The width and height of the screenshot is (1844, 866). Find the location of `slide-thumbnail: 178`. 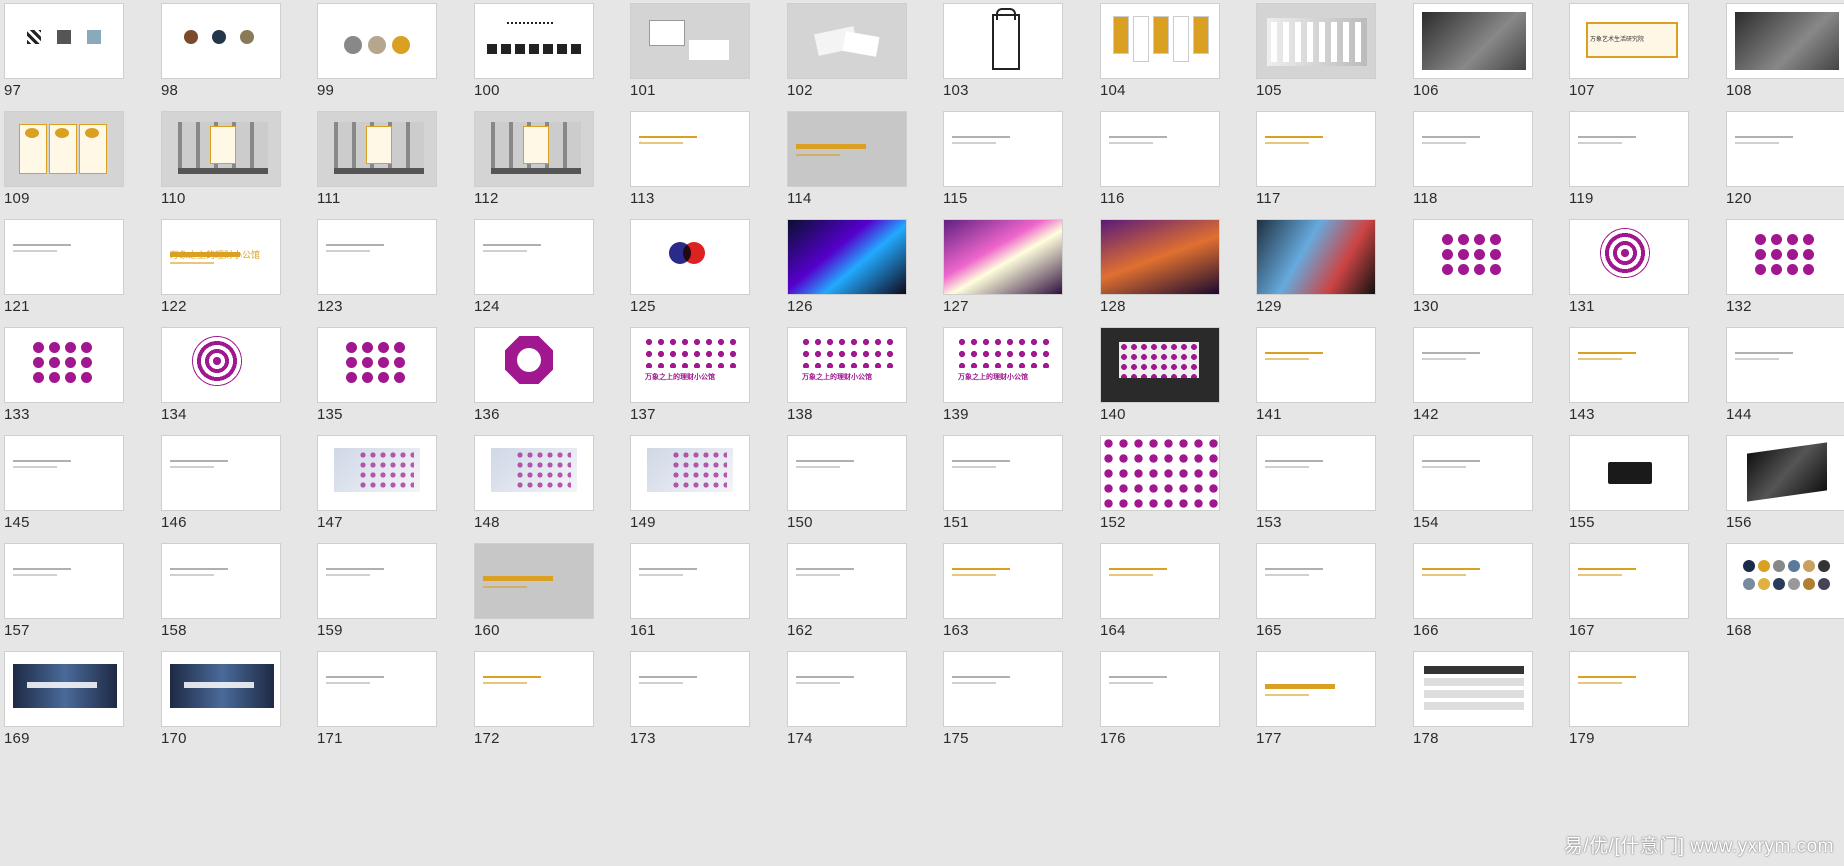

slide-thumbnail: 178 is located at coordinates (1487, 711).